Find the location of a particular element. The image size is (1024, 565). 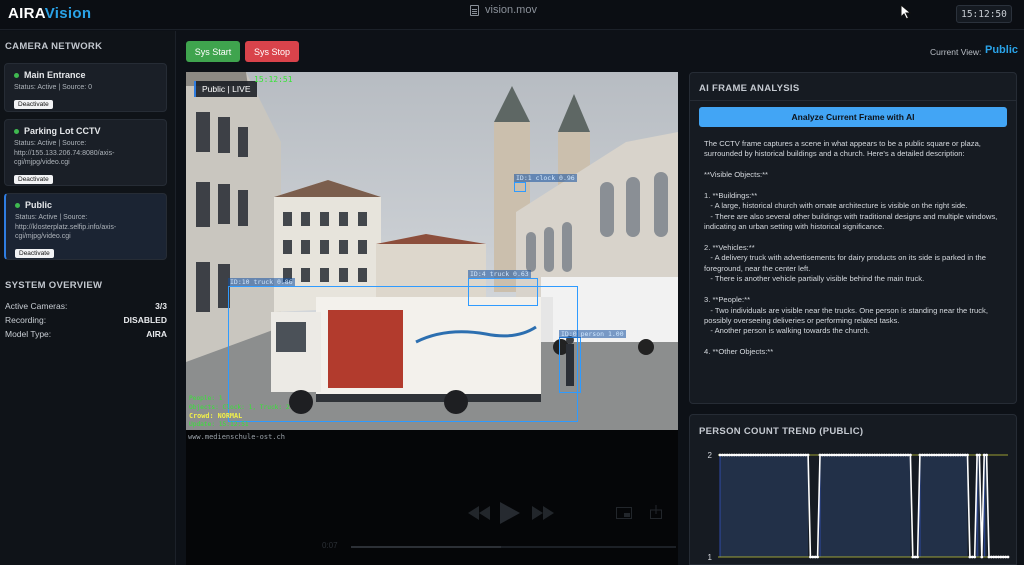

person-count-trend-panel: PERSON COUNT TREND (PUBLIC) 12 is located at coordinates (853, 489).